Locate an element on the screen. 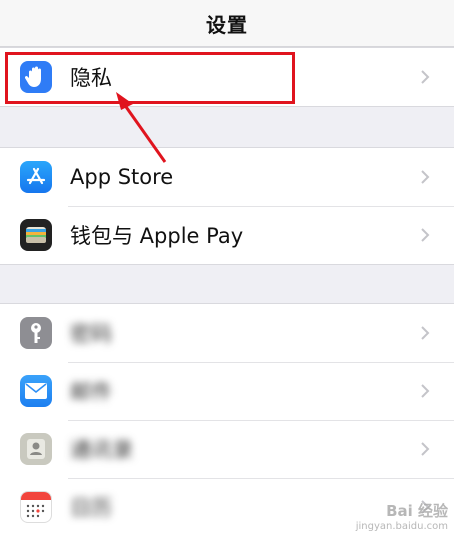  watermark-url: jingyan.baidu.com is located at coordinates (401, 526).